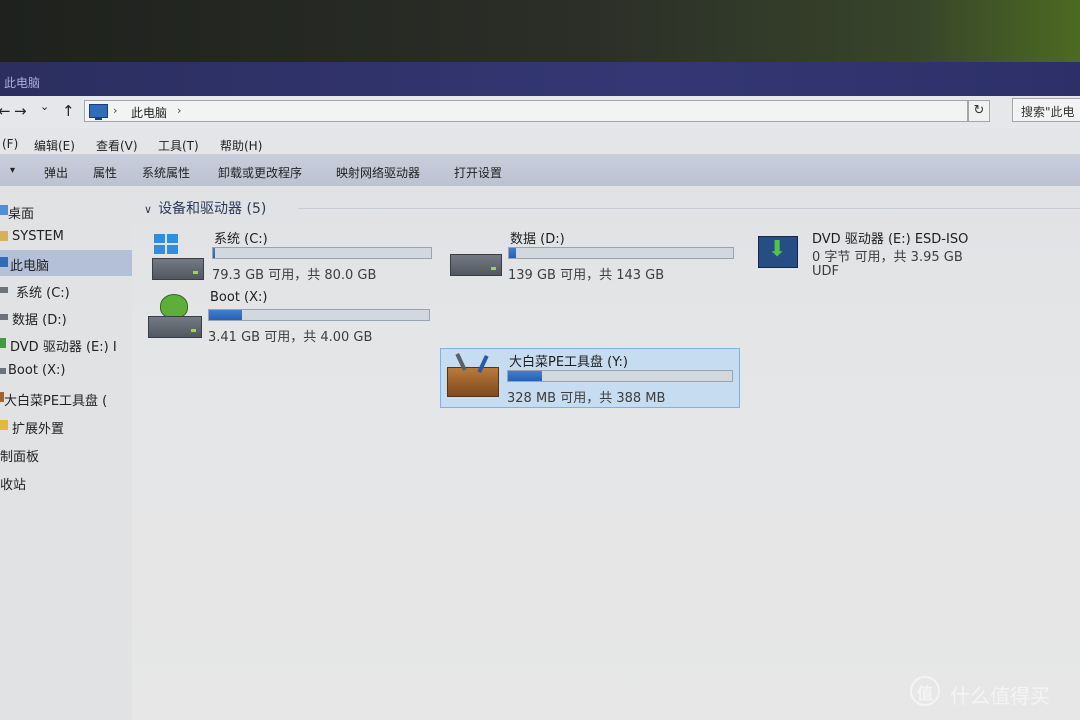  What do you see at coordinates (44, 106) in the screenshot?
I see `recent-locations-icon: ⌄` at bounding box center [44, 106].